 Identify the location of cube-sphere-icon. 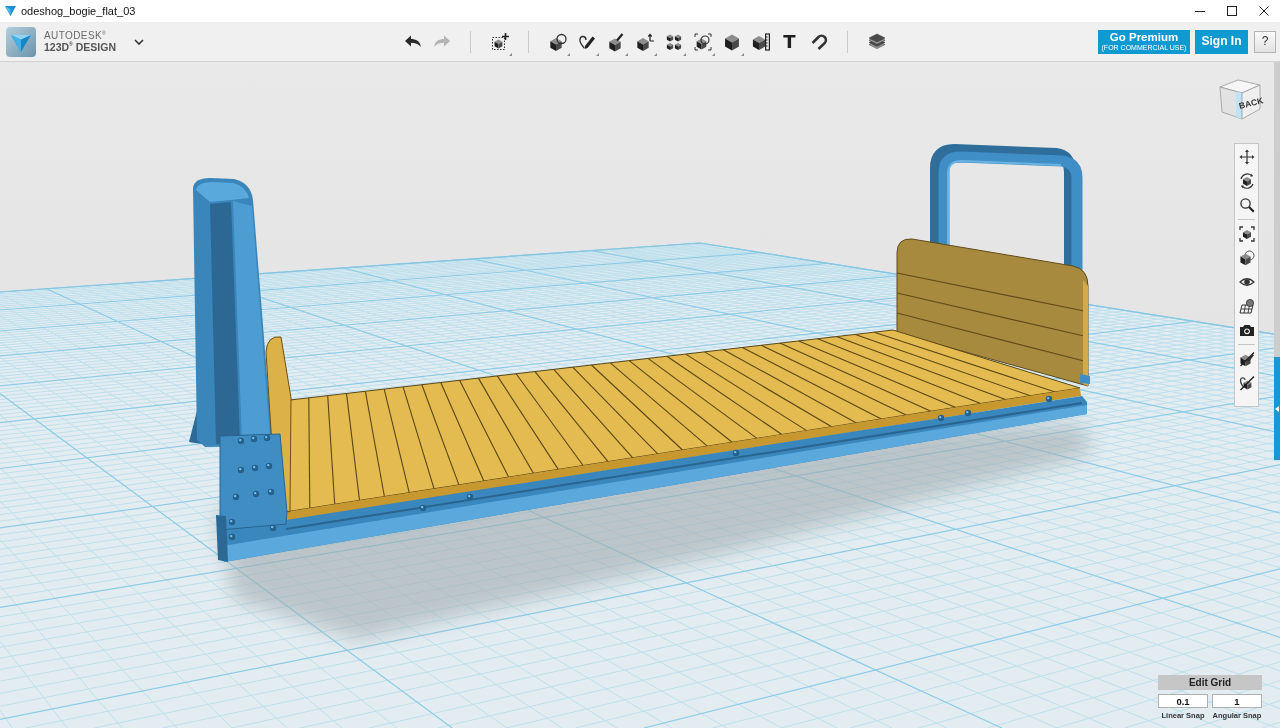
(1246, 258).